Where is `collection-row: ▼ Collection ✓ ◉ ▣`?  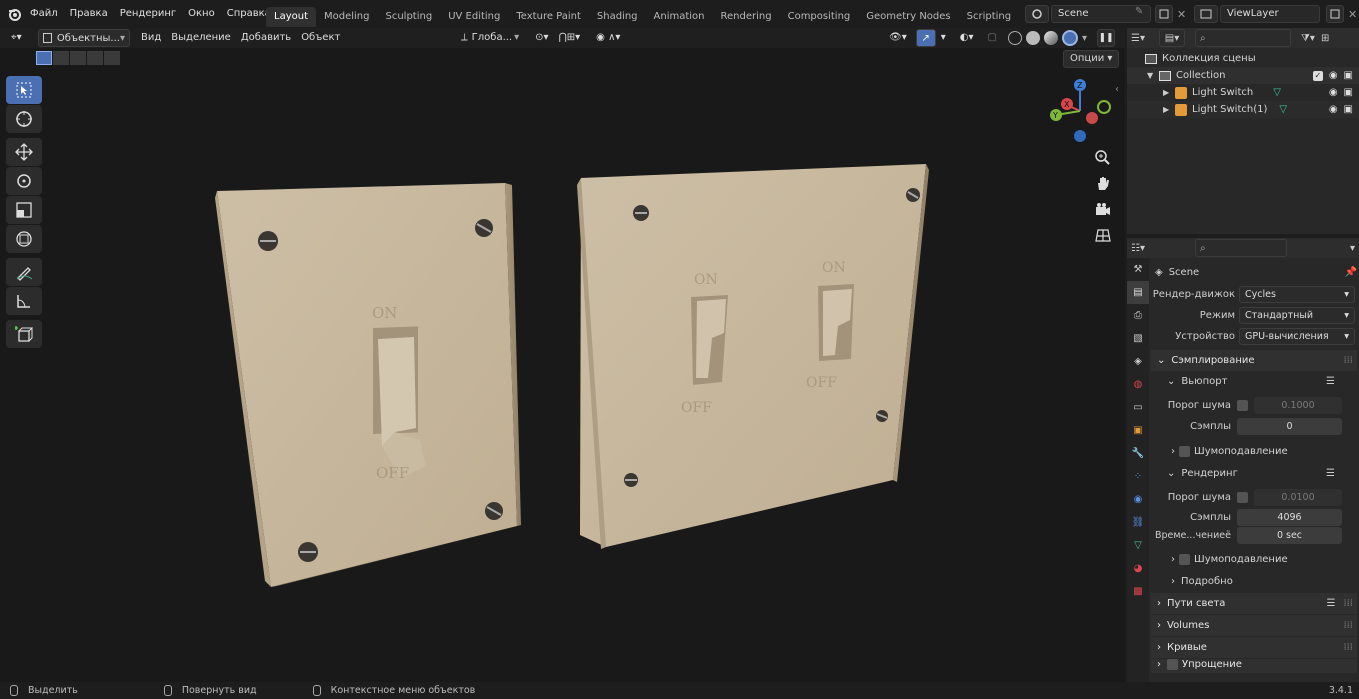
collection-row: ▼ Collection ✓ ◉ ▣ is located at coordinates (1243, 75).